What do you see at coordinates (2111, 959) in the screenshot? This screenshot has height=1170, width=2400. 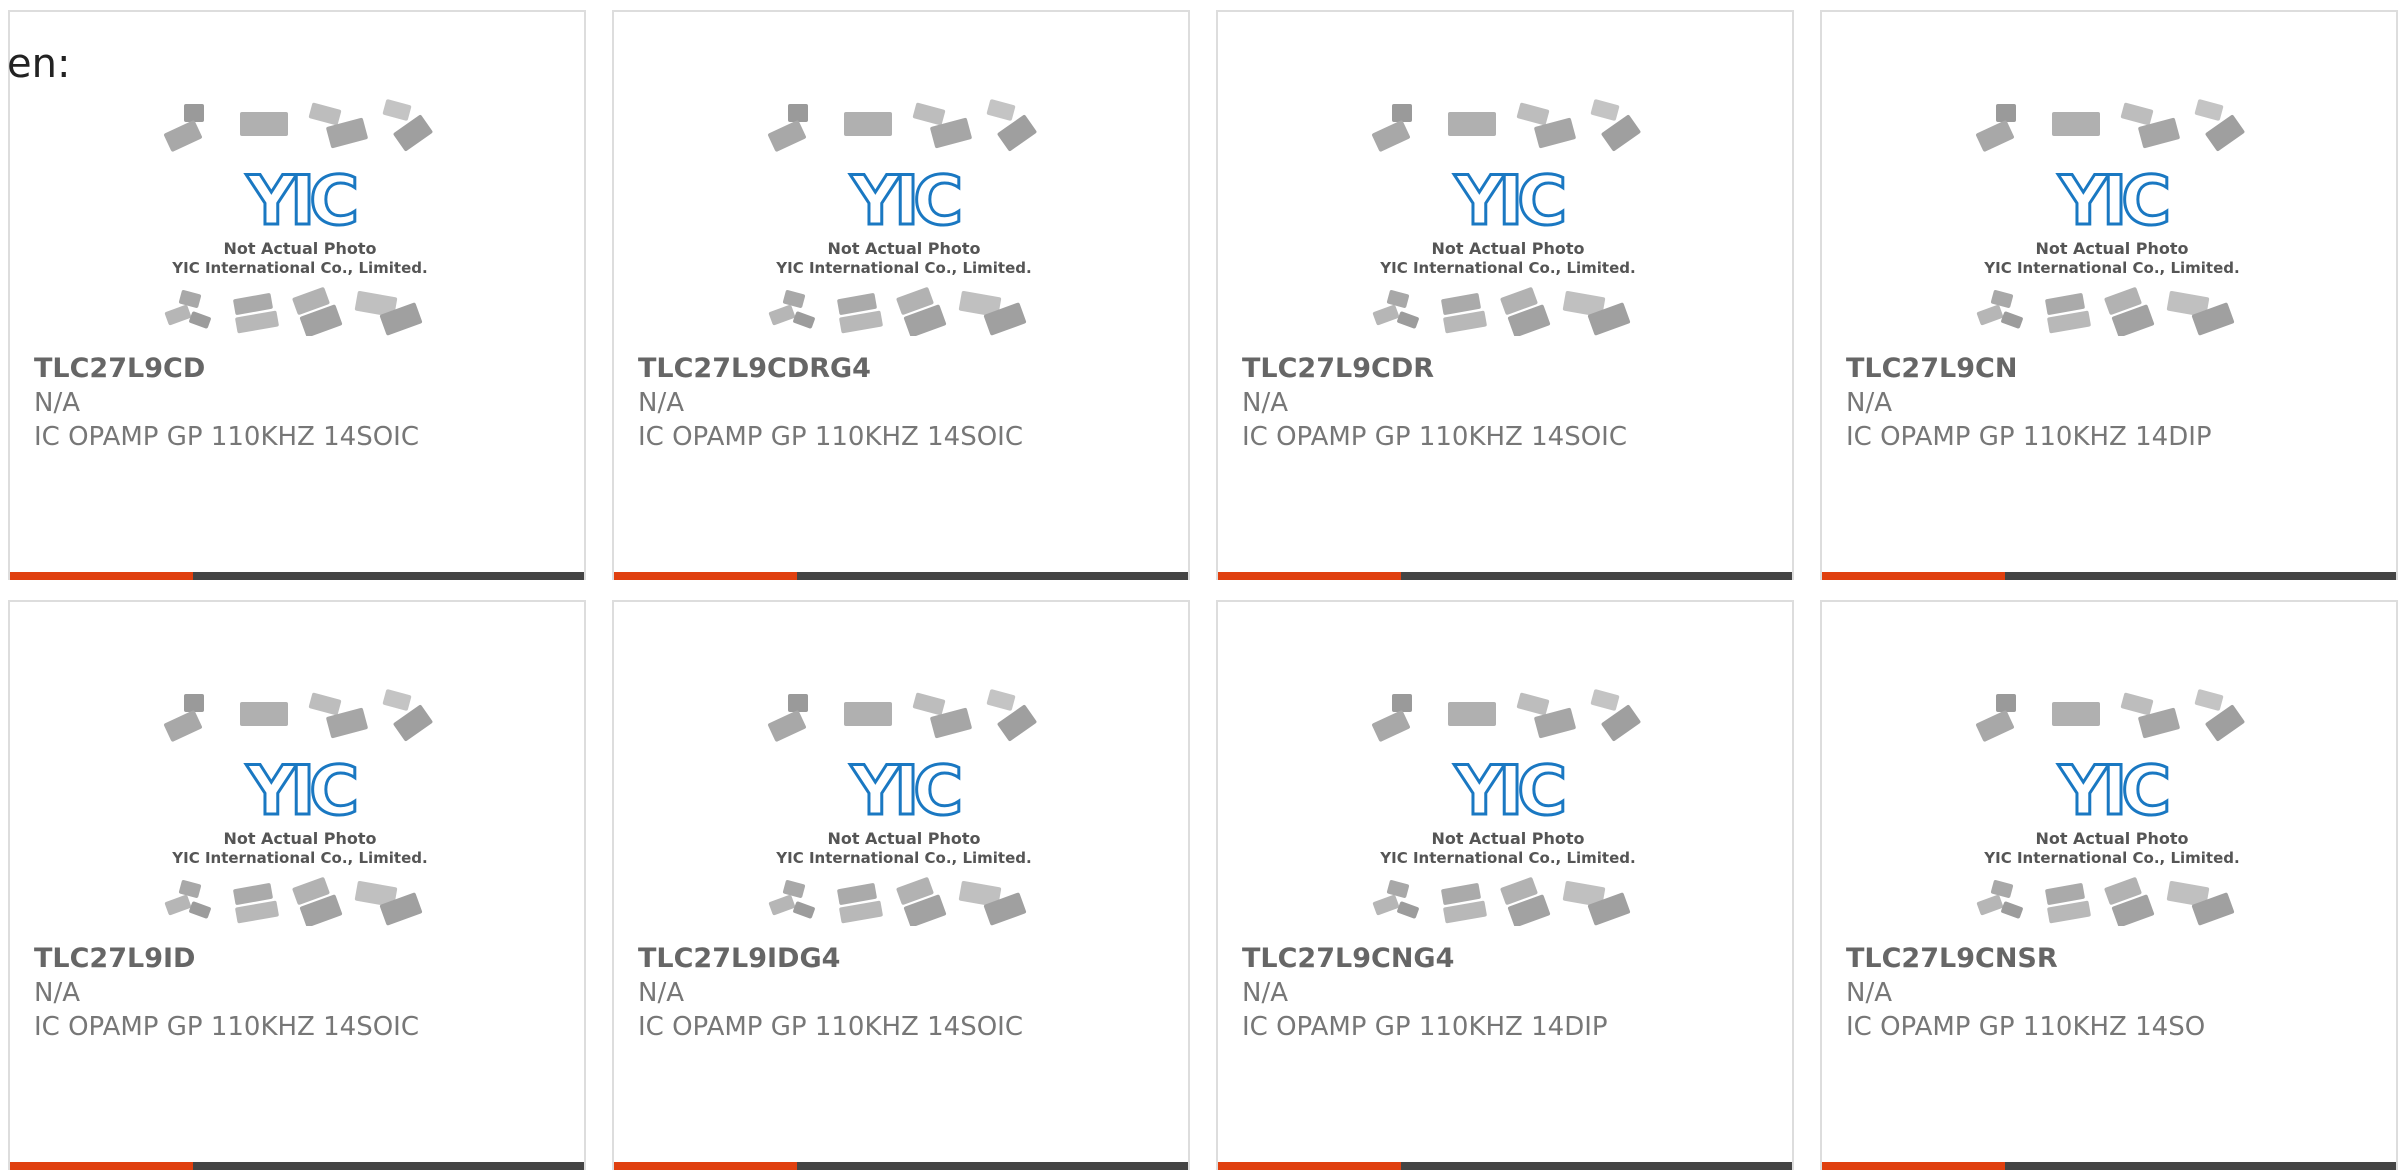 I see `part-number: TLC27L9CNSR` at bounding box center [2111, 959].